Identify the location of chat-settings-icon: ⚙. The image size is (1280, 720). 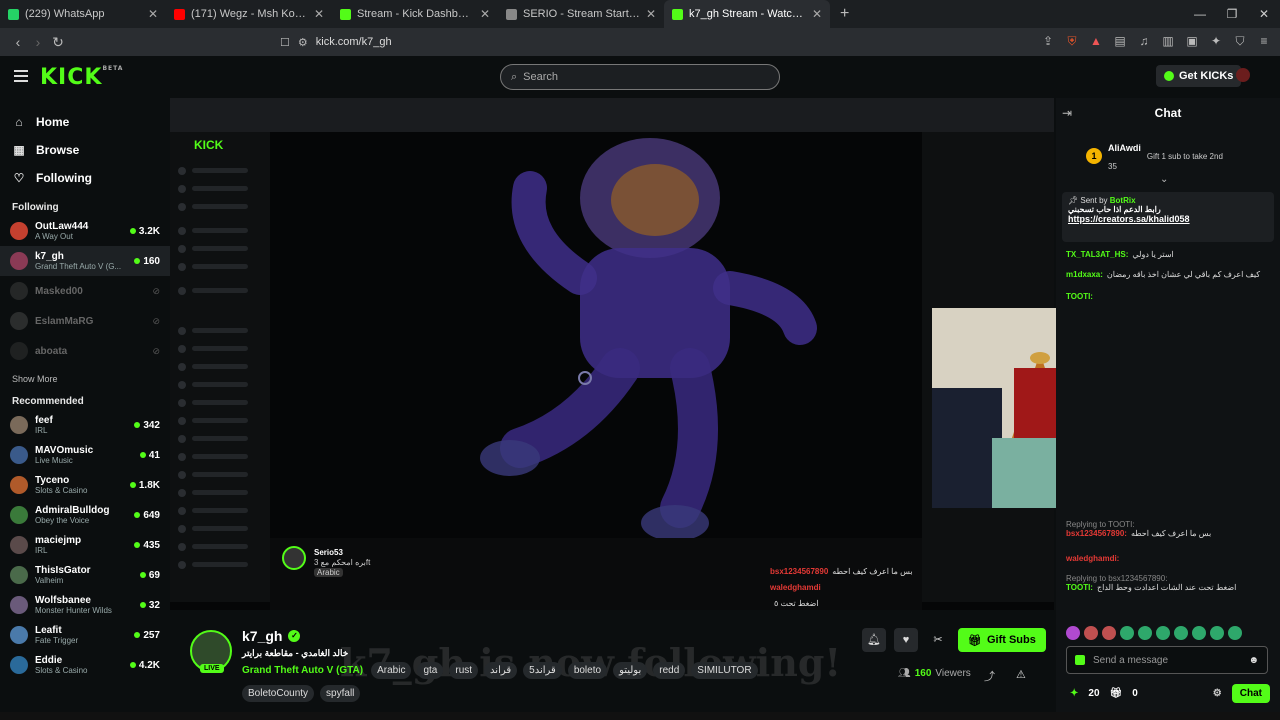
(1217, 693).